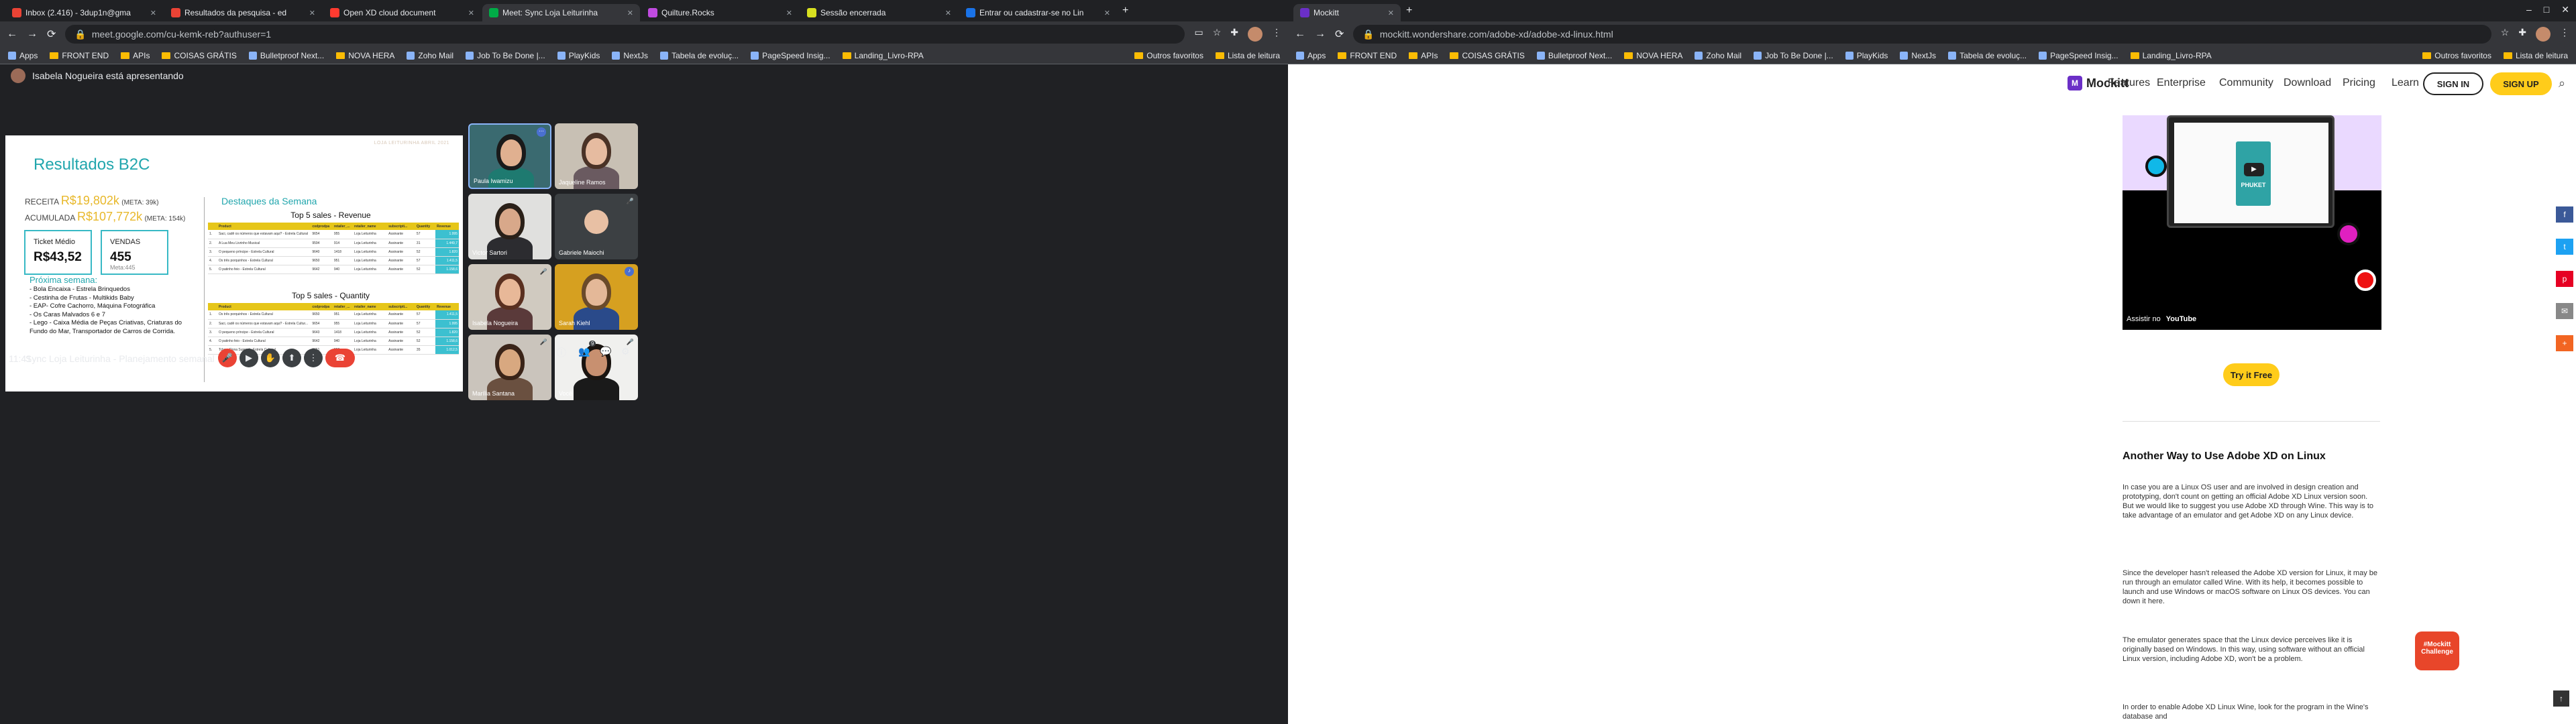 This screenshot has width=2576, height=724. I want to click on camera-icon: ▭, so click(1198, 34).